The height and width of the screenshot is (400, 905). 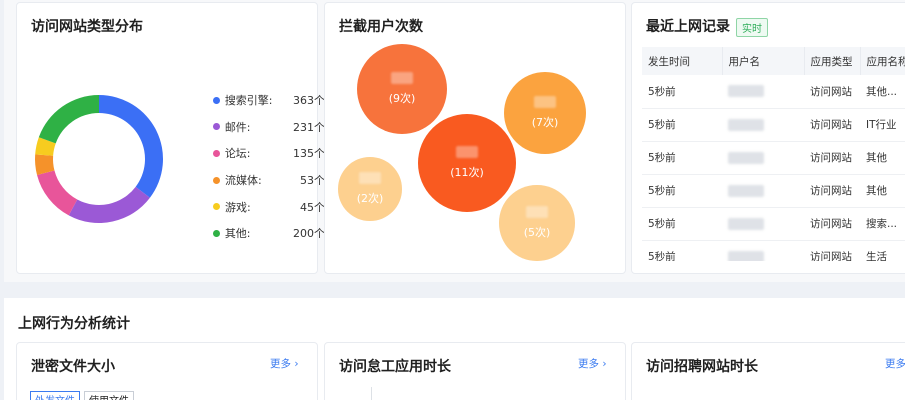 What do you see at coordinates (475, 371) in the screenshot?
I see `idle-app-card: 访问怠工应用时长` at bounding box center [475, 371].